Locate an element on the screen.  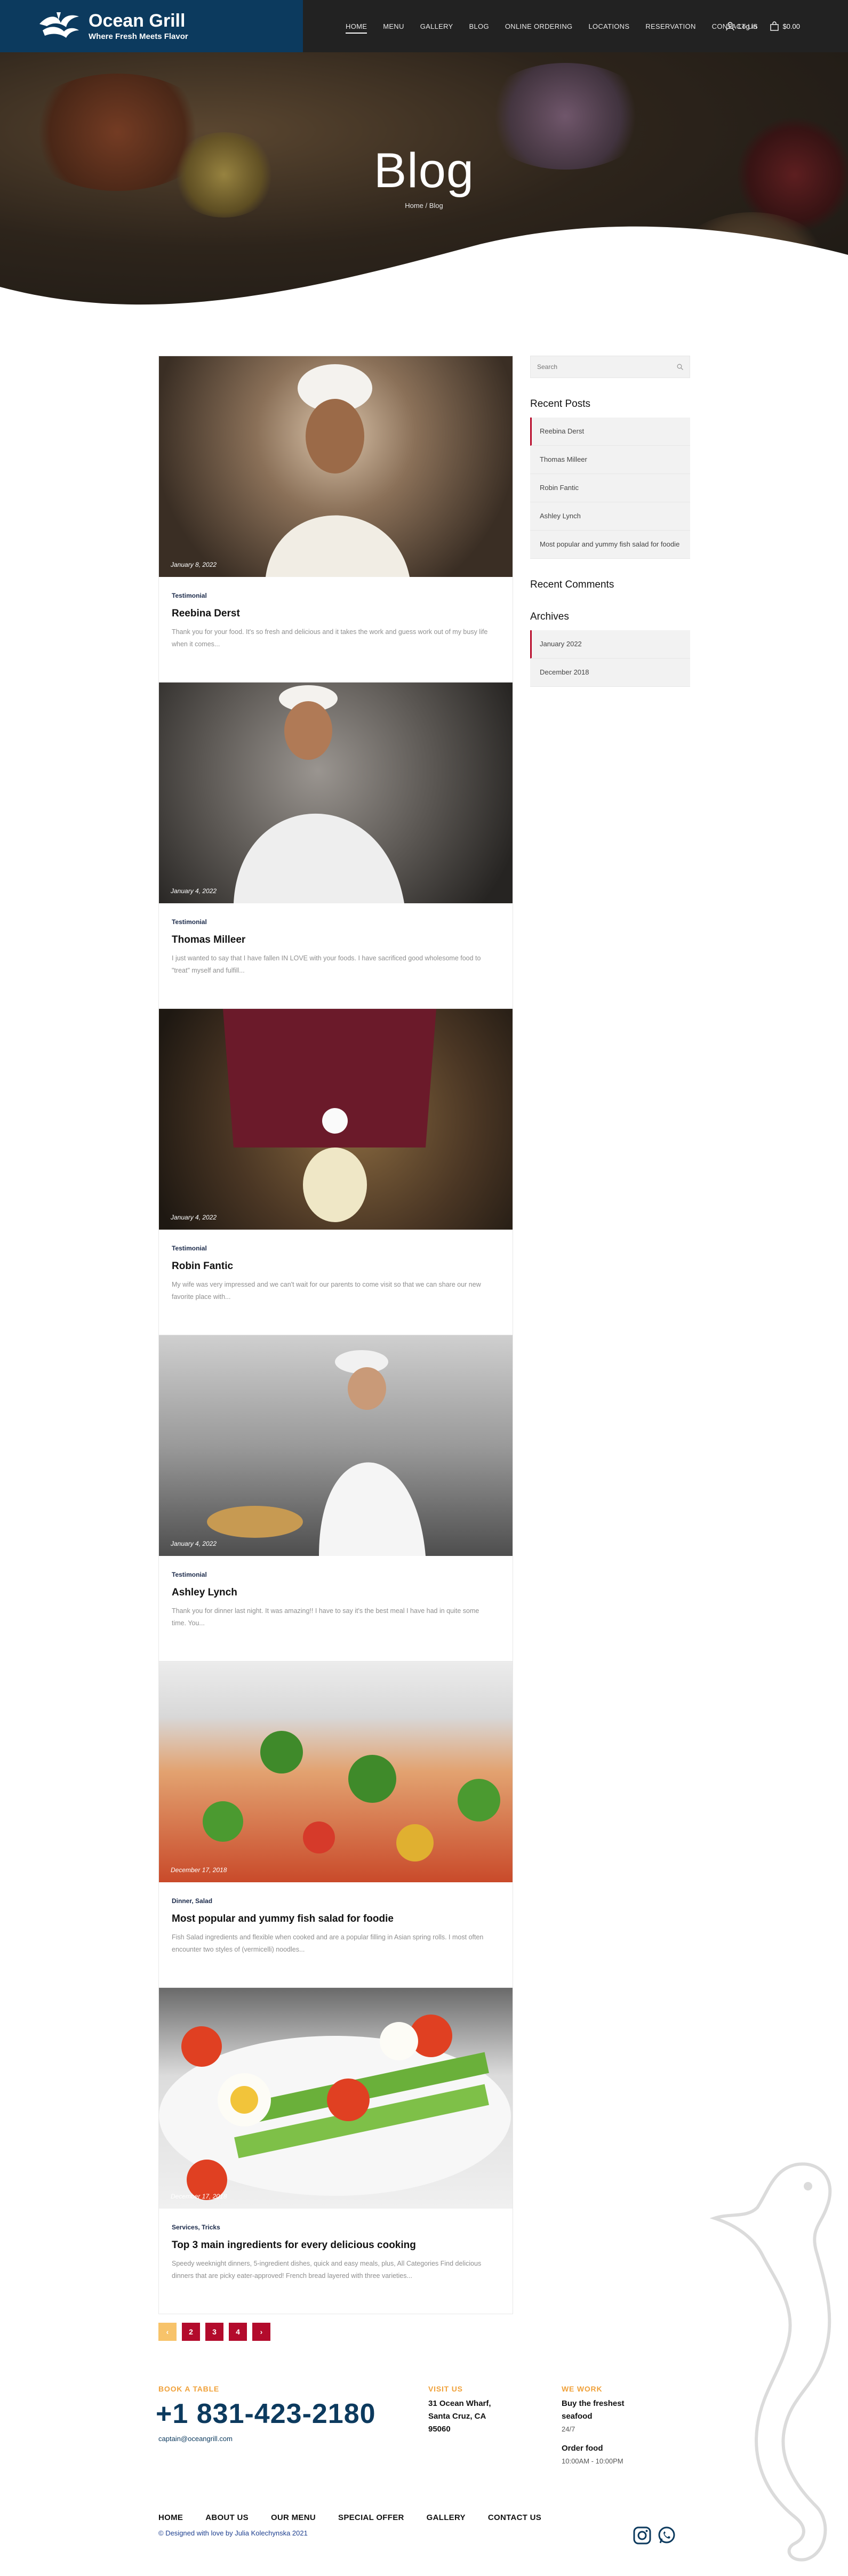
post-date: January 8, 2022 is located at coordinates (194, 564).